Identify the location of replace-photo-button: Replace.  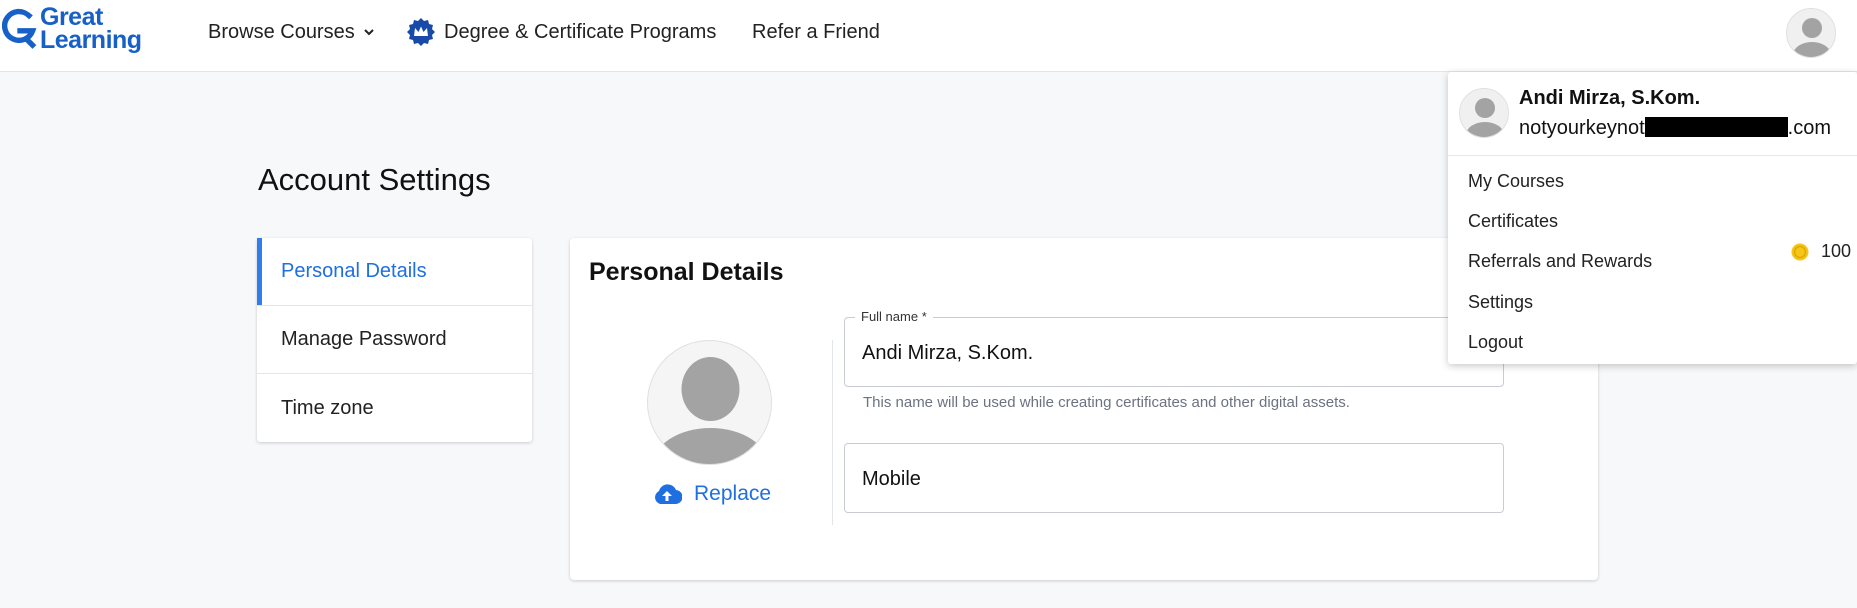
(711, 494).